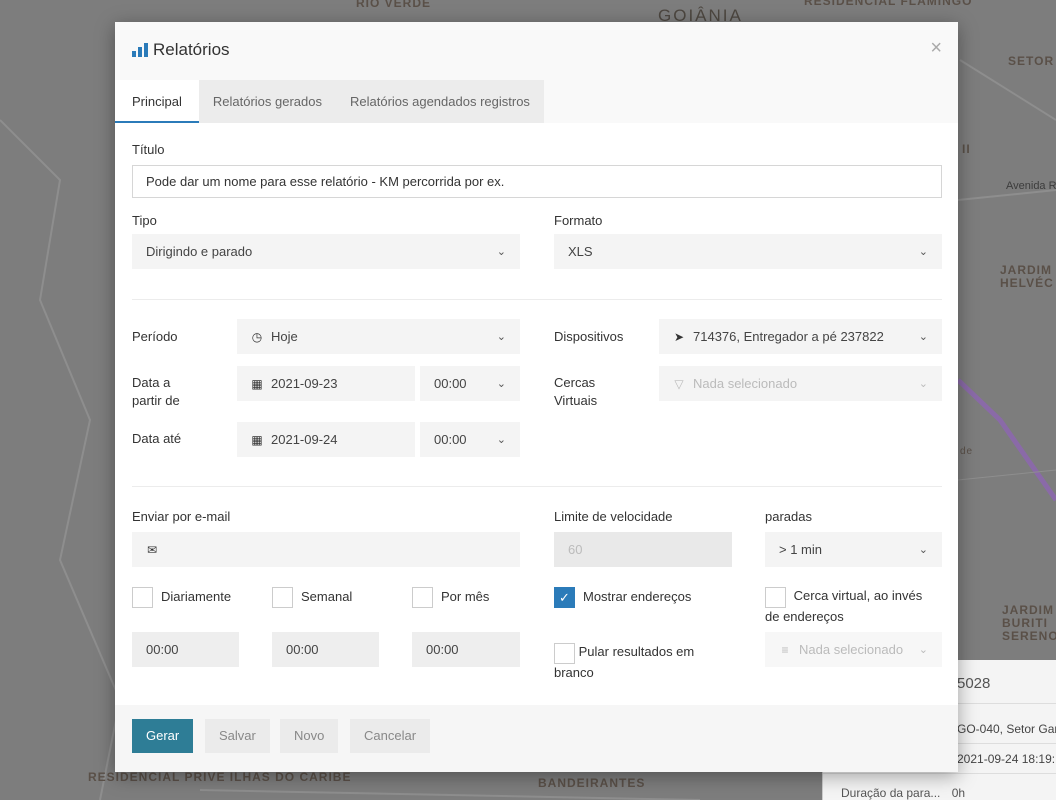 This screenshot has height=800, width=1056. What do you see at coordinates (220, 777) in the screenshot?
I see `map-label: RESIDENCIAL PRIVÊ ILHAS DO CARIBE` at bounding box center [220, 777].